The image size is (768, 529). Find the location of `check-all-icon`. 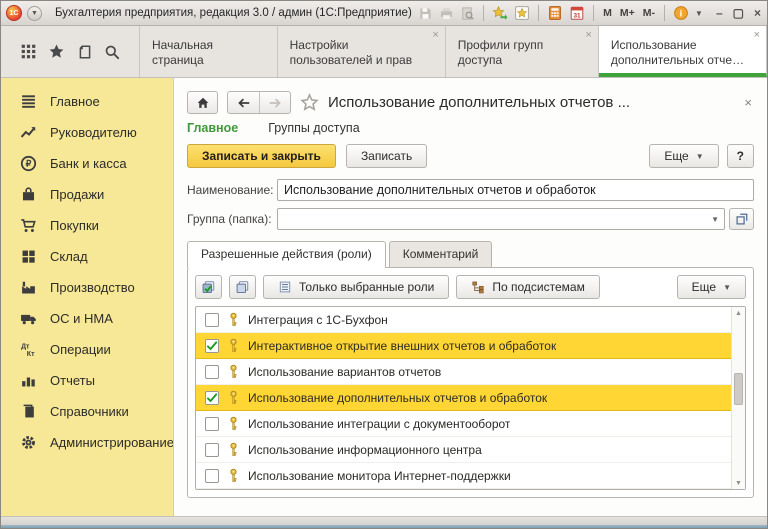

check-all-icon is located at coordinates (208, 287).